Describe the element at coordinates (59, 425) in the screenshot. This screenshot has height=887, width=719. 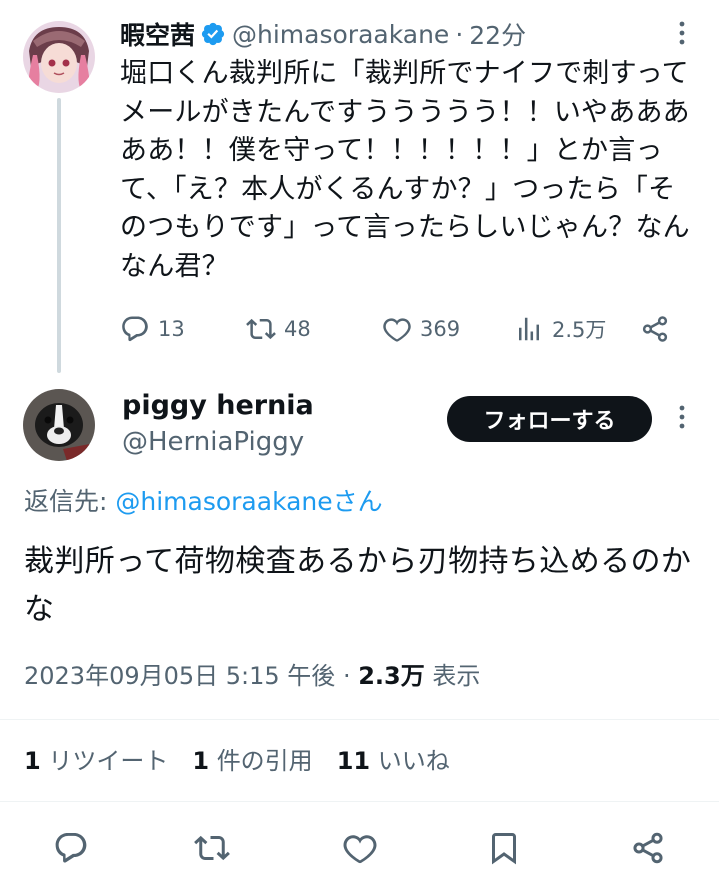
I see `author-avatar` at that location.